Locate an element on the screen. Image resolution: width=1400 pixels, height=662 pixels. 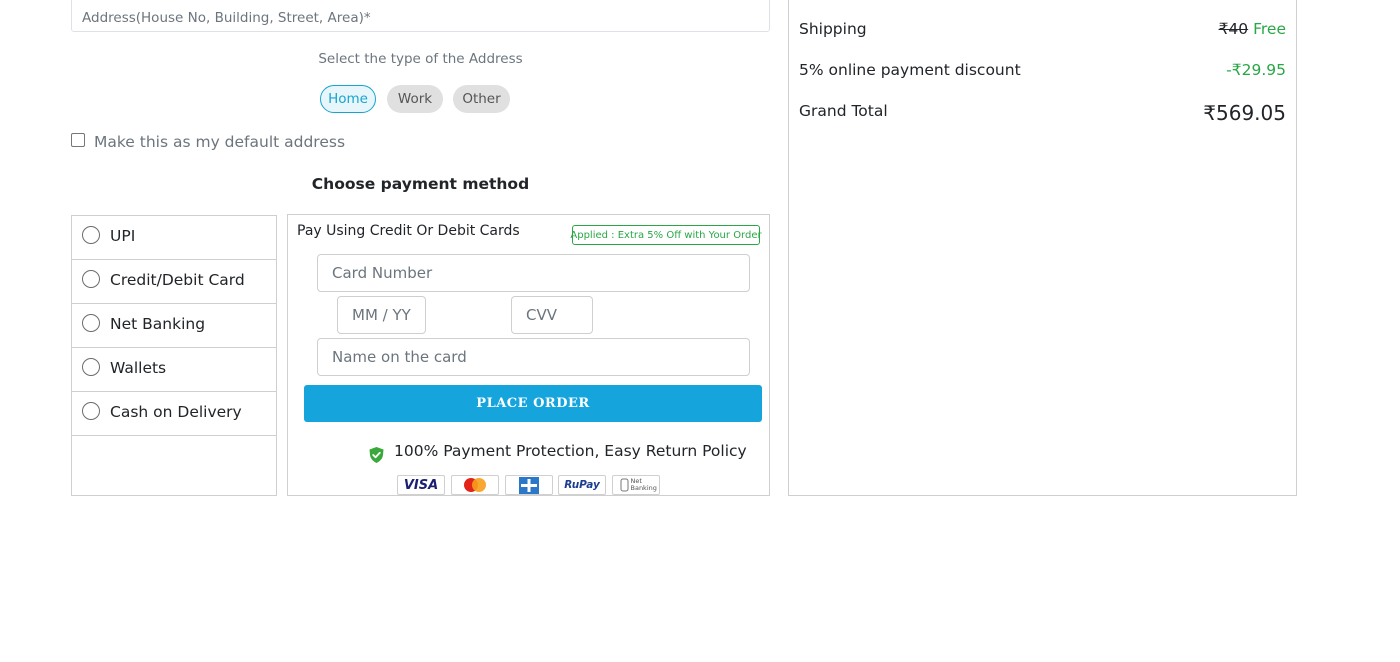
rupay-logo-text: RuPay is located at coordinates (582, 485).